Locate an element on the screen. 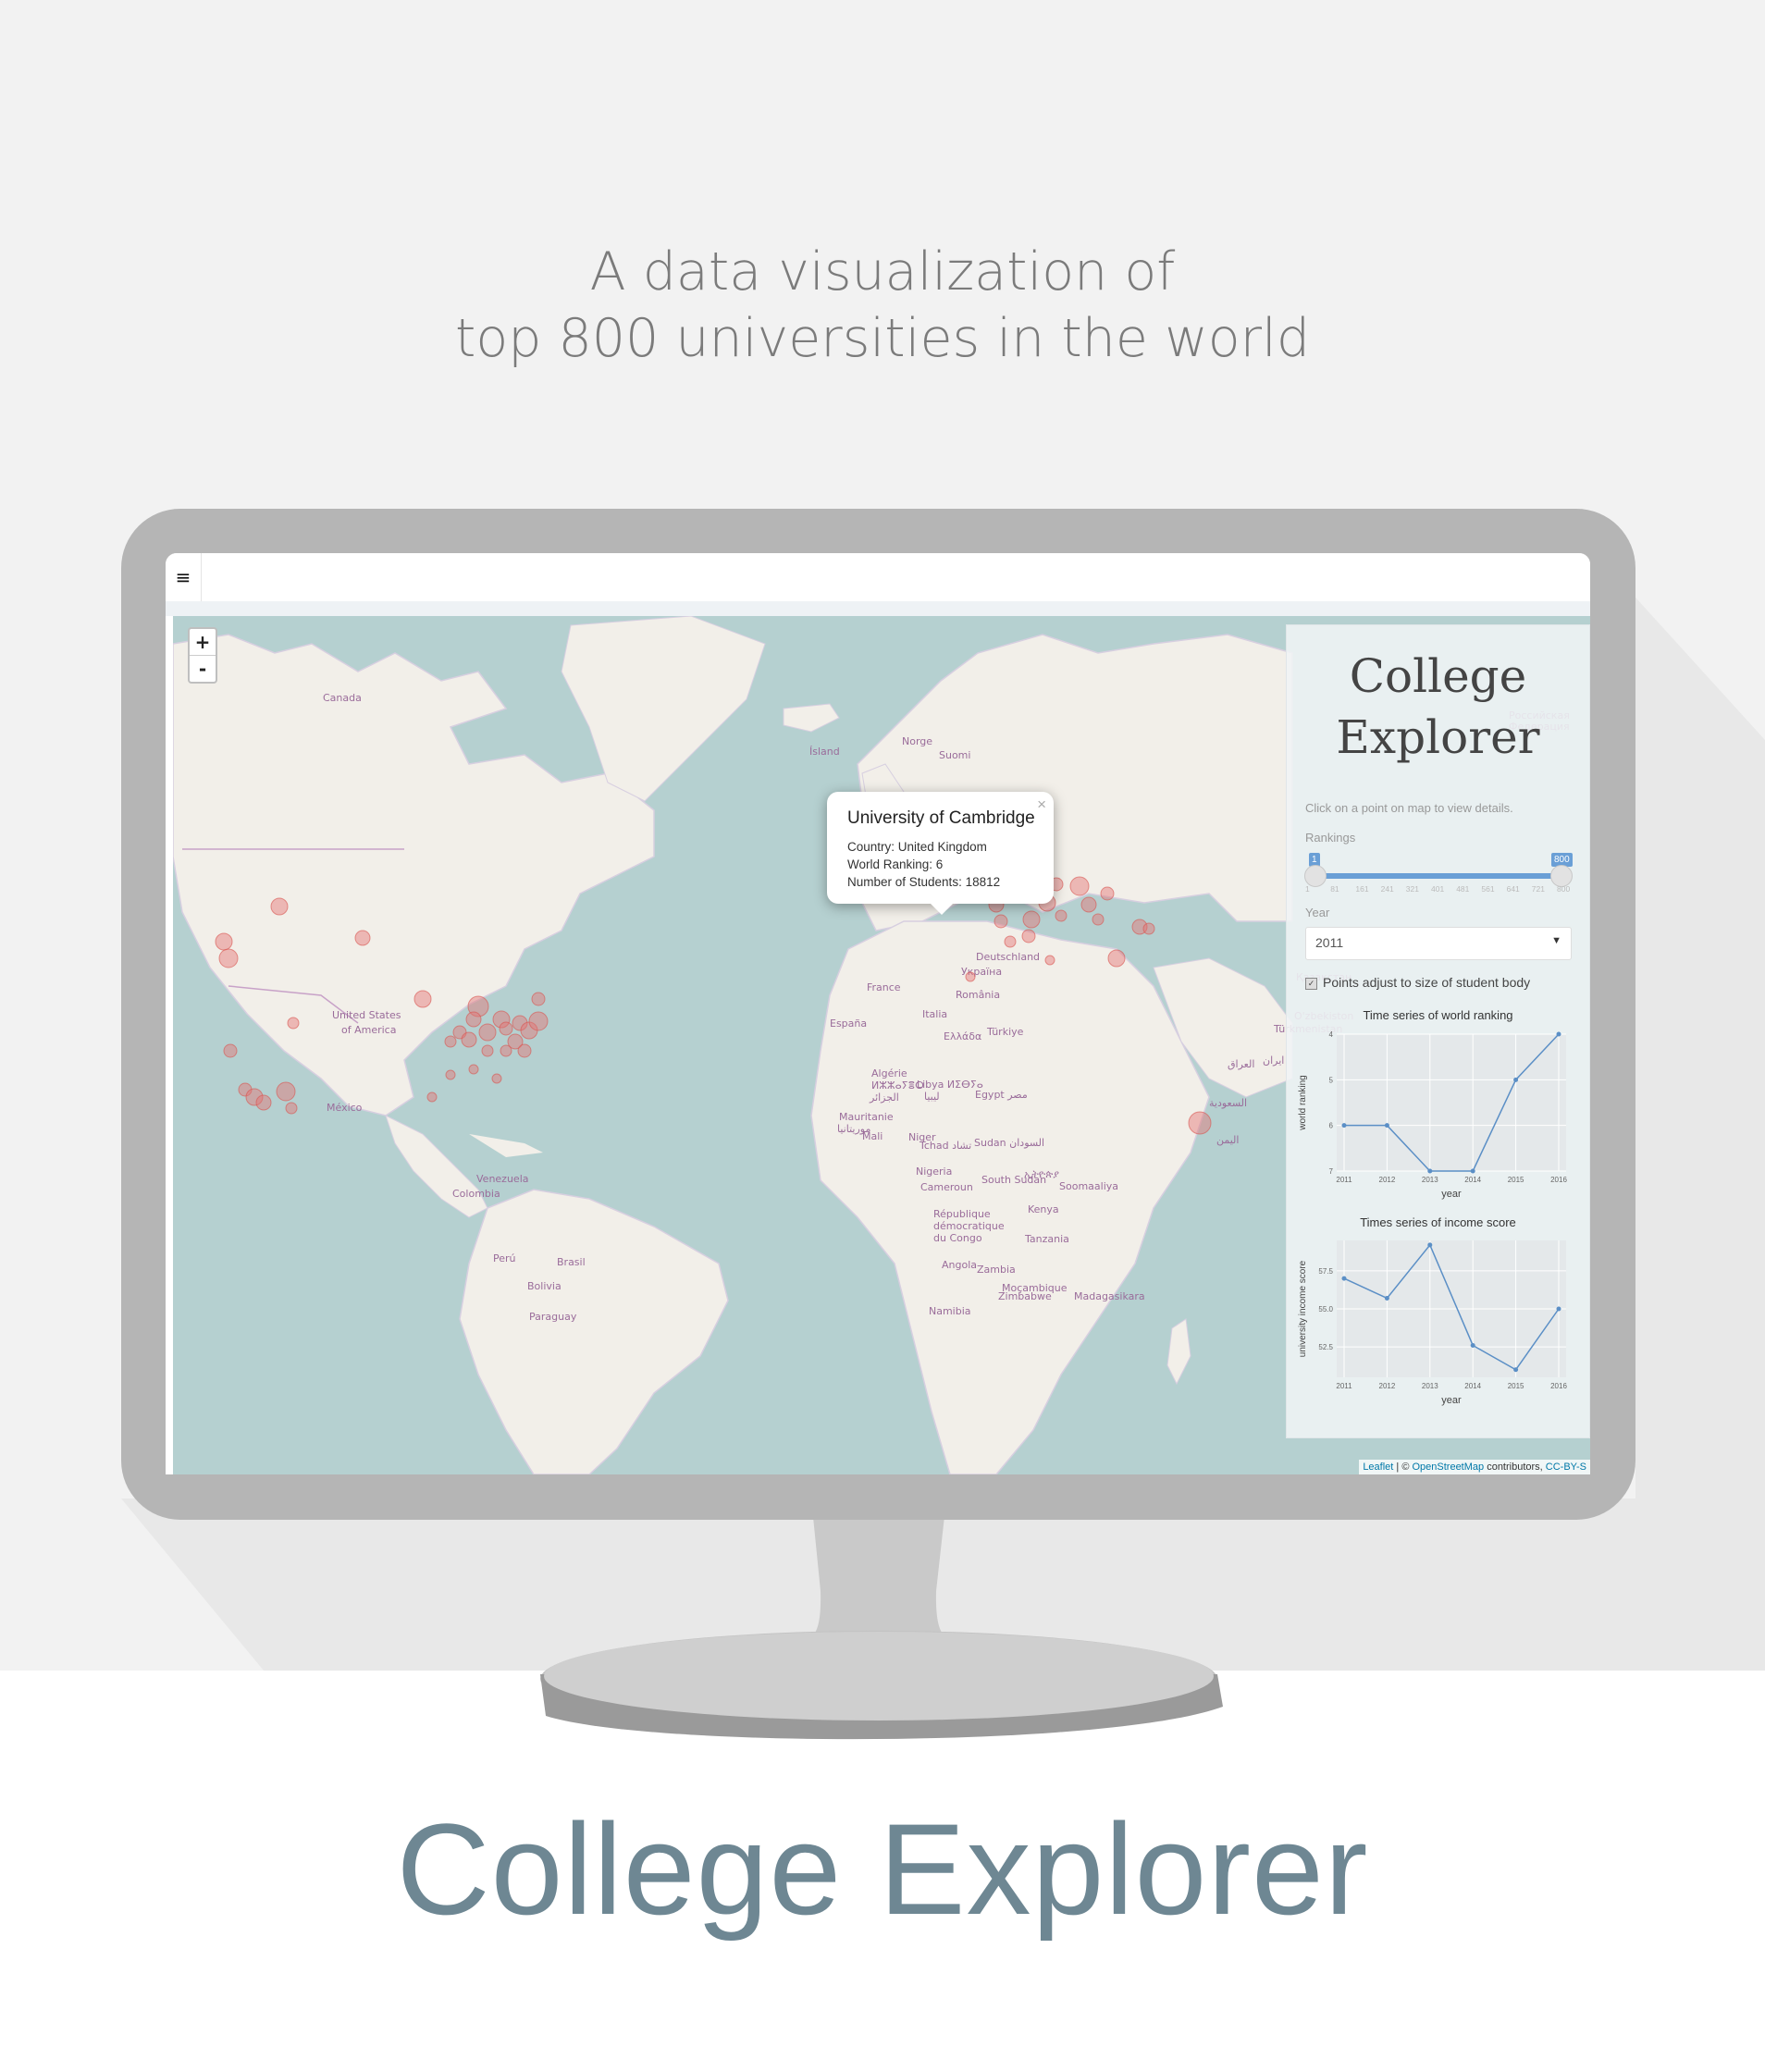 Image resolution: width=1765 pixels, height=2072 pixels. map-label: Zimbabwe is located at coordinates (1025, 1296).